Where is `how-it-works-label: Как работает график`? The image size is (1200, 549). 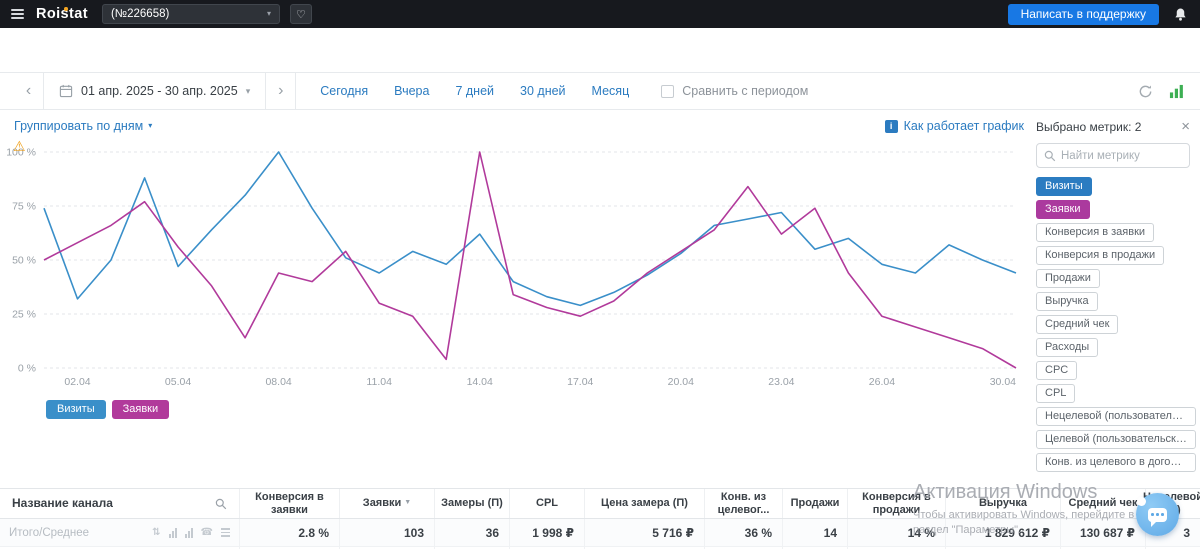 how-it-works-label: Как работает график is located at coordinates (963, 126).